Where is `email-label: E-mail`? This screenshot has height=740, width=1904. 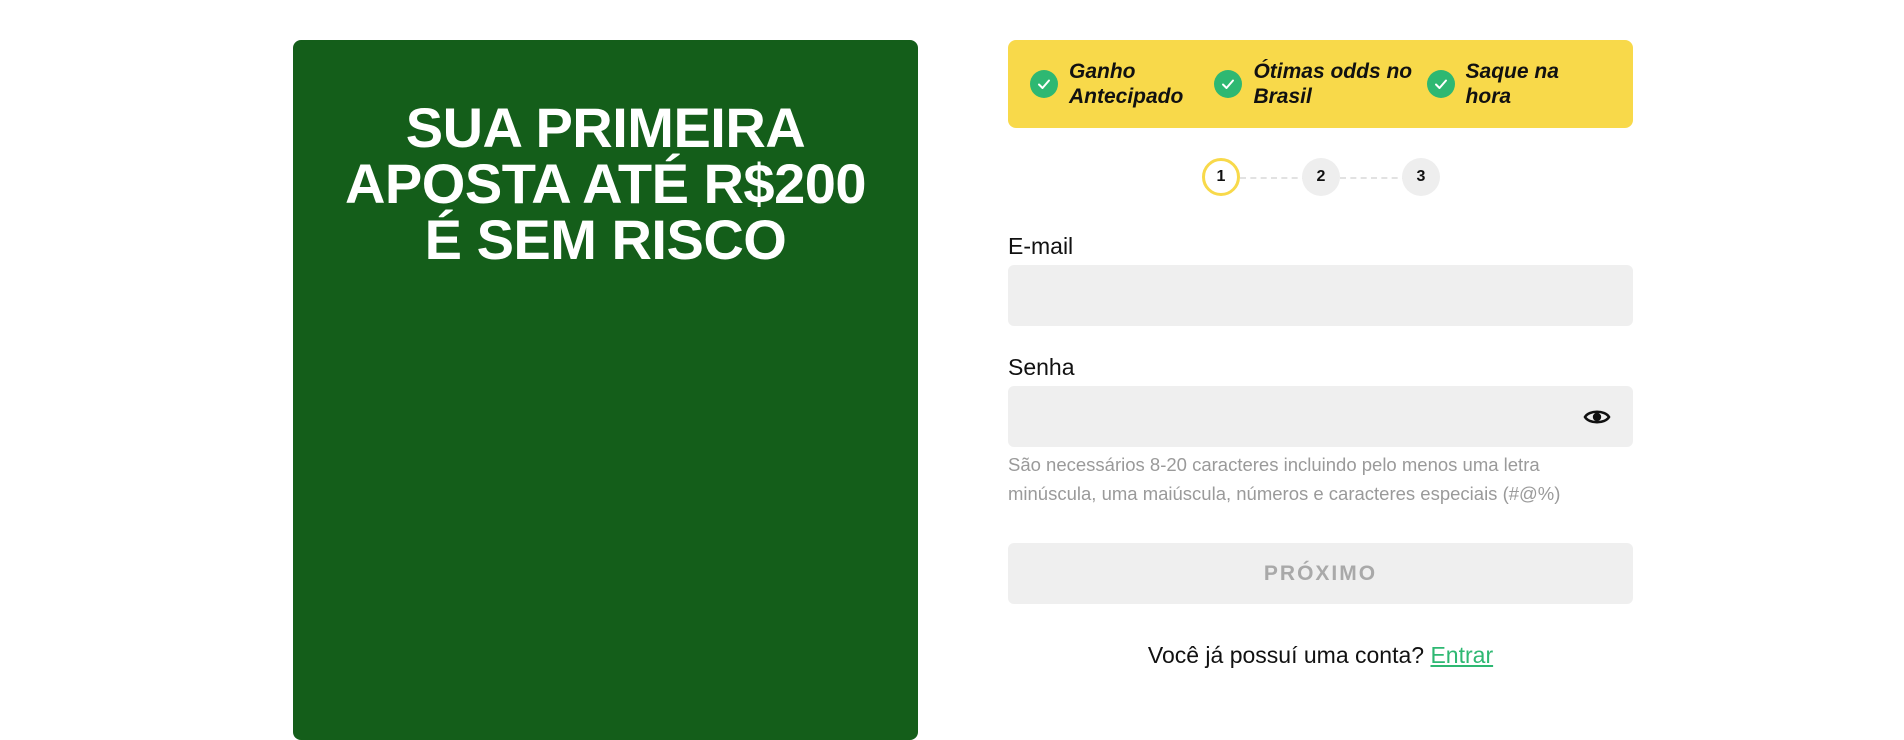 email-label: E-mail is located at coordinates (1041, 246).